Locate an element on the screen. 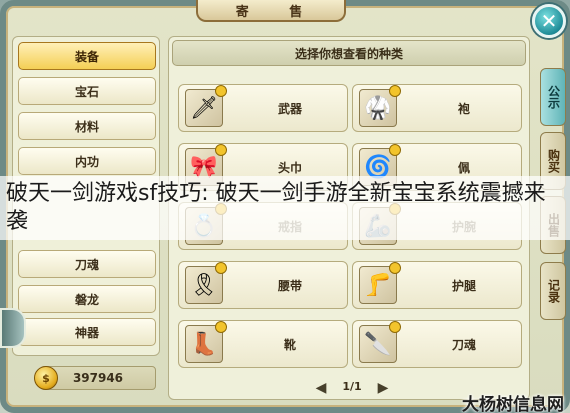 This screenshot has height=413, width=570. tab-label: 公示 is located at coordinates (553, 97).